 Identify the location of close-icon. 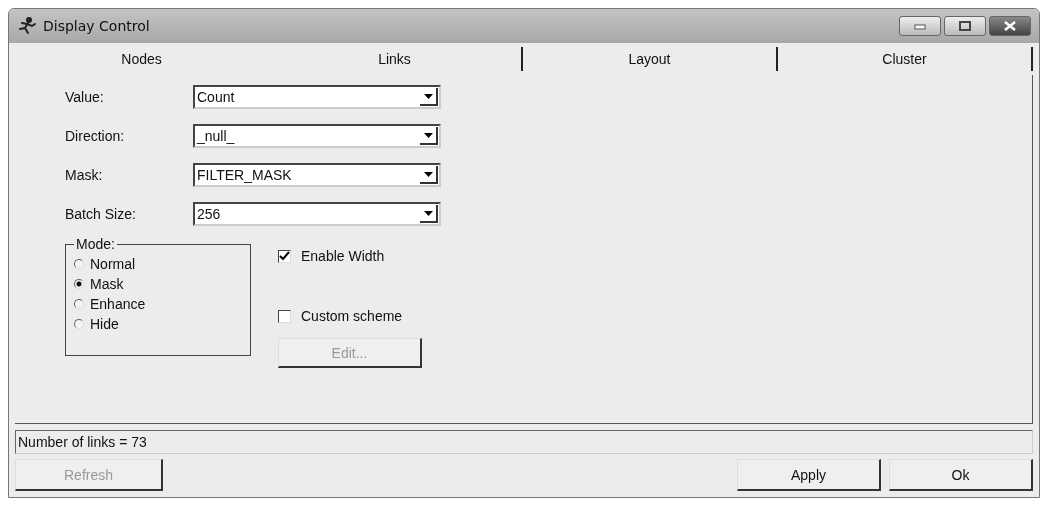
(1010, 26).